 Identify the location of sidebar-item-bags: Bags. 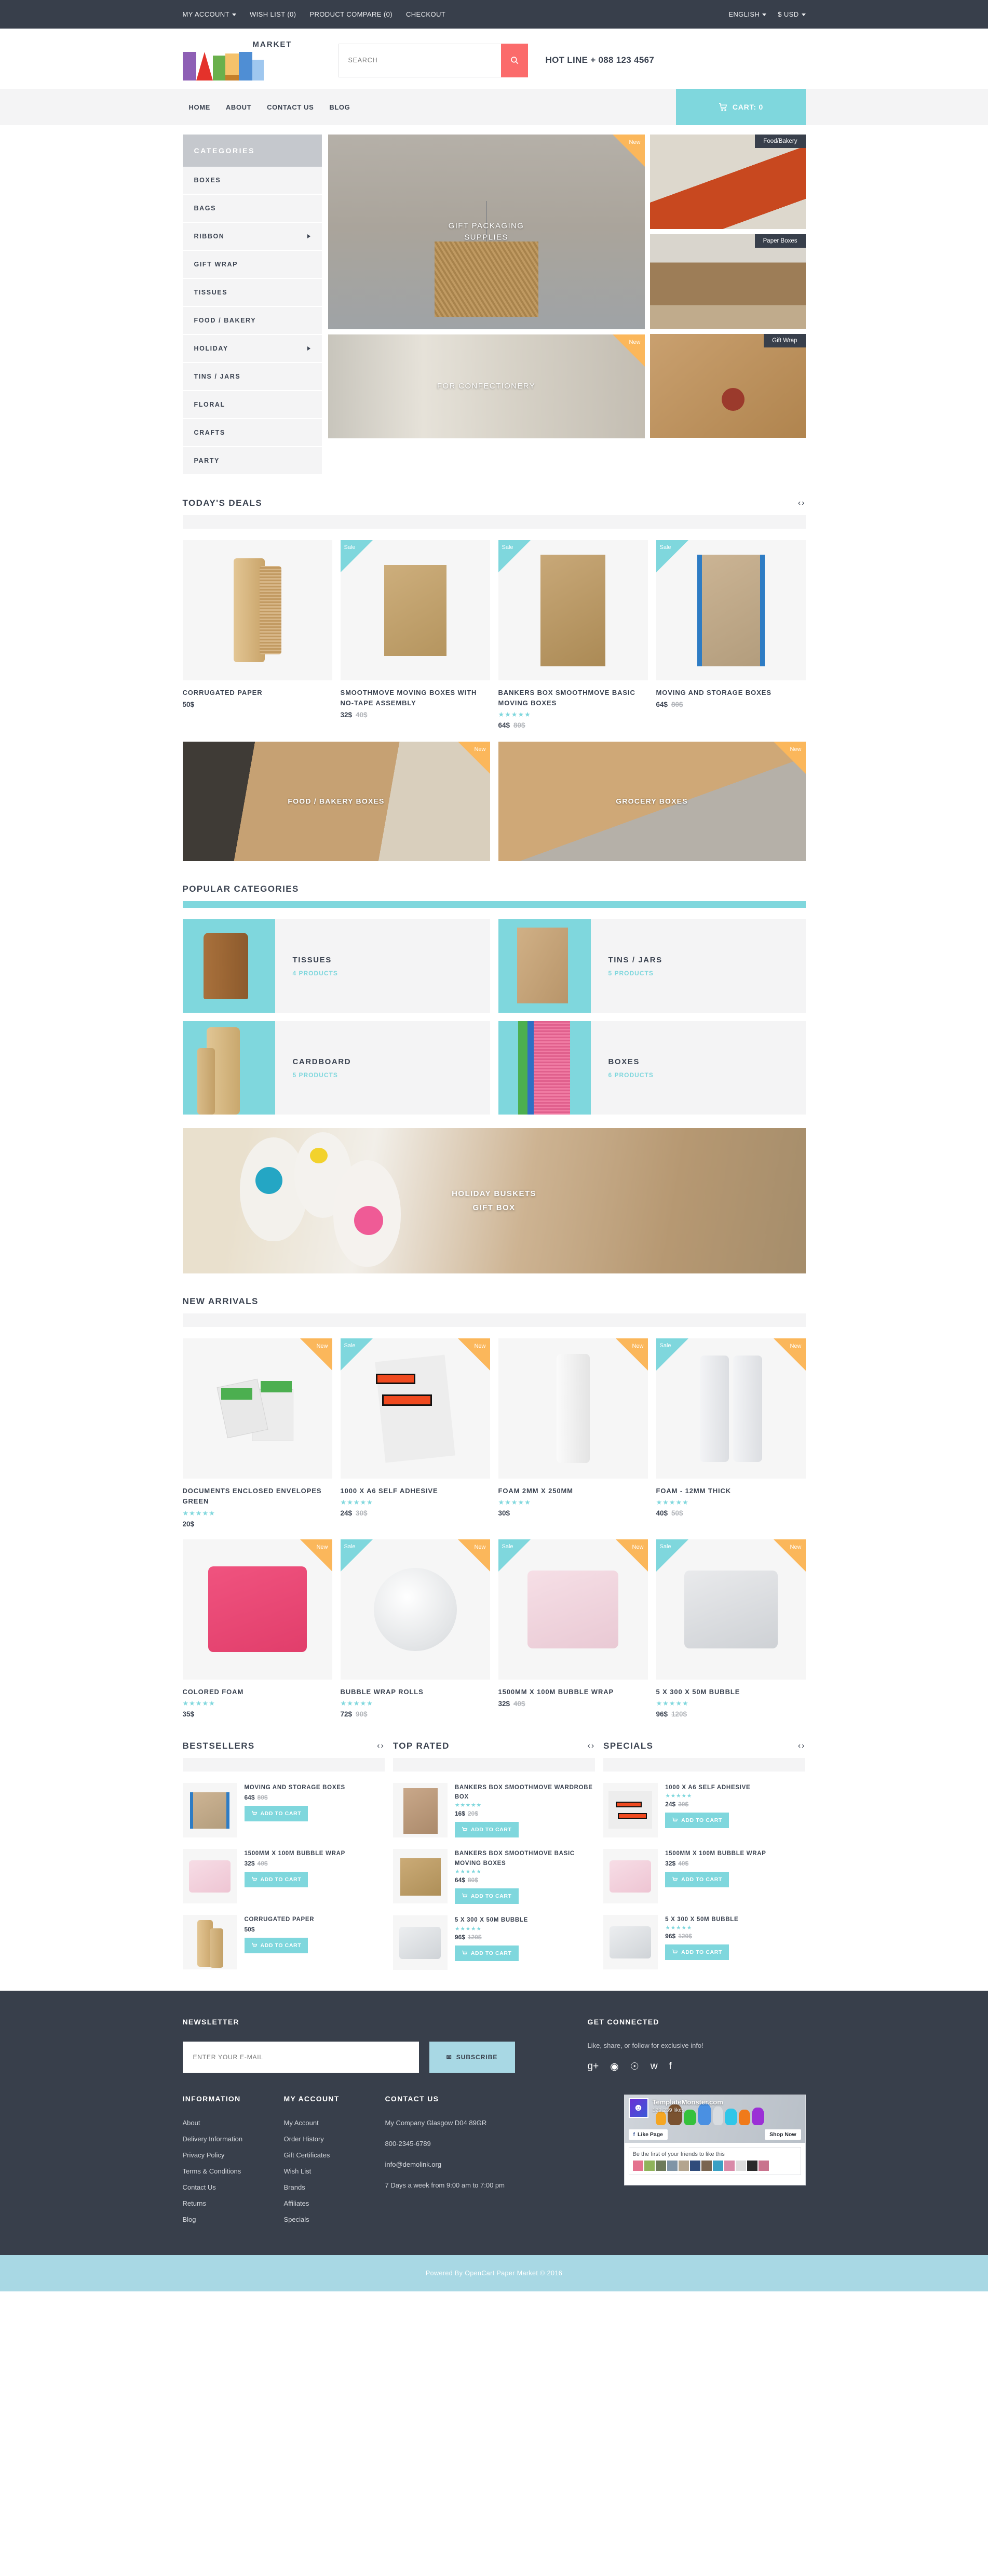
(252, 209).